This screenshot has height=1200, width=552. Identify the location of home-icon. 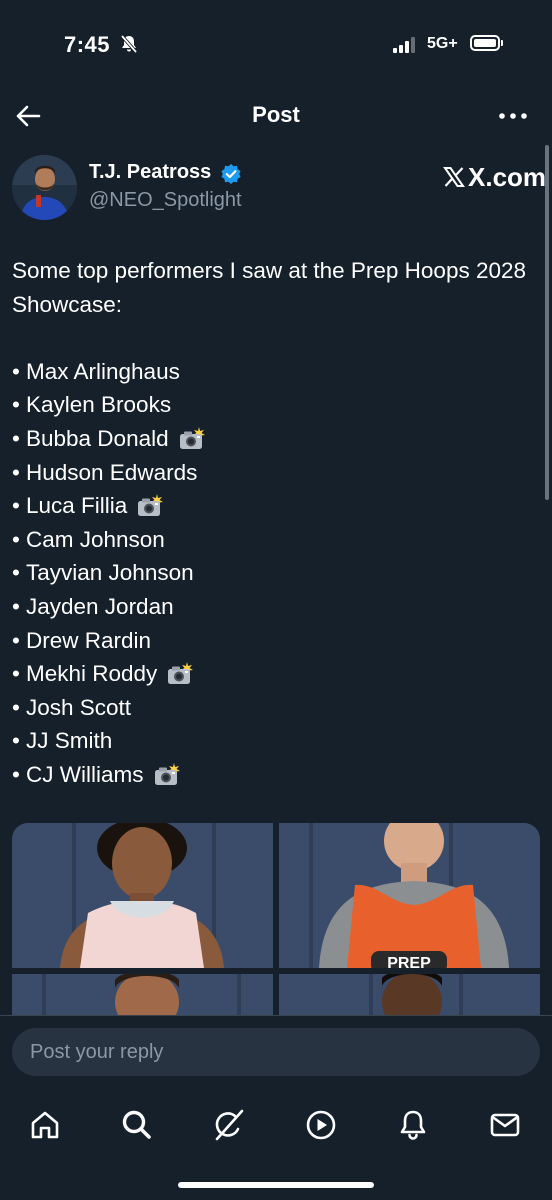
(45, 1125).